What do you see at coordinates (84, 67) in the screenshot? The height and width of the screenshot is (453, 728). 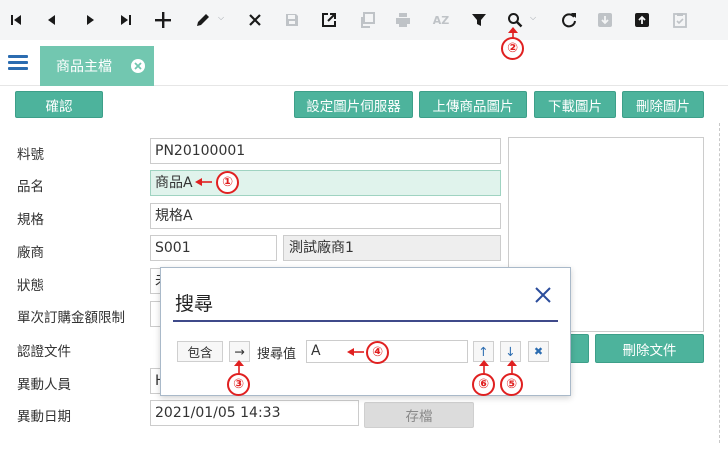 I see `tab-label: 商品主檔` at bounding box center [84, 67].